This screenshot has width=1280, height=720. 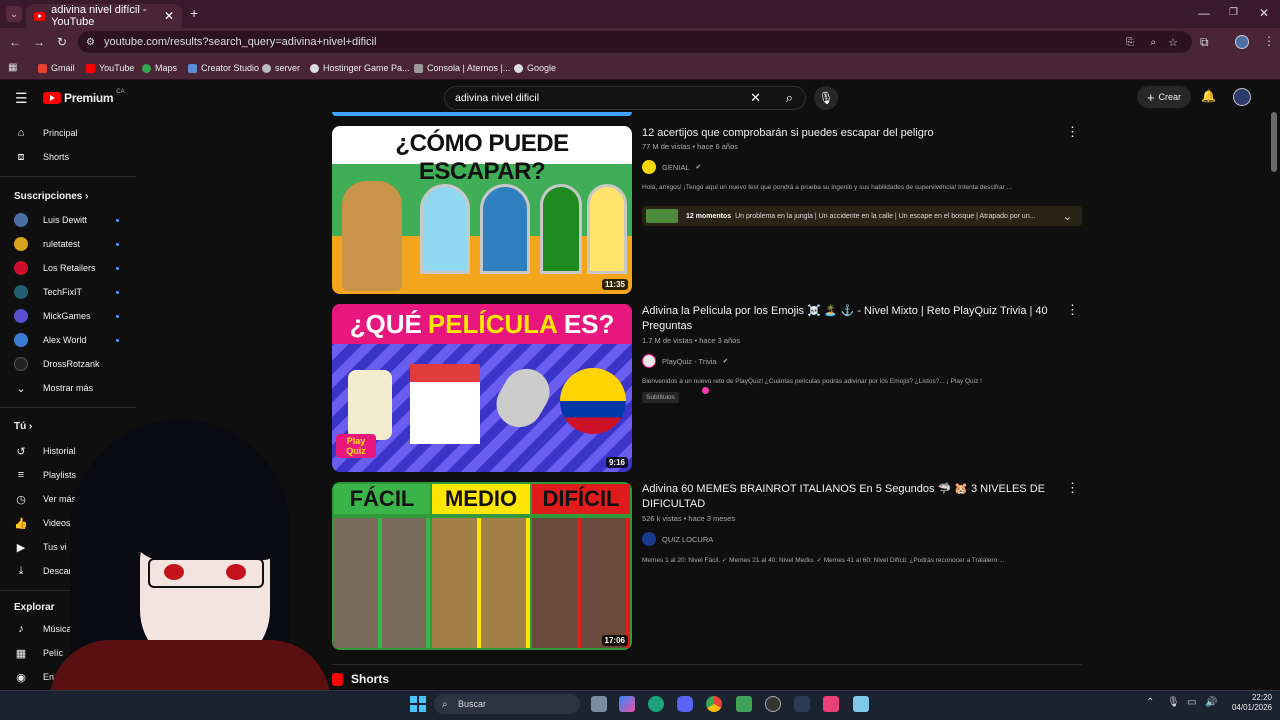 I want to click on subscription-item: Alex World, so click(x=68, y=340).